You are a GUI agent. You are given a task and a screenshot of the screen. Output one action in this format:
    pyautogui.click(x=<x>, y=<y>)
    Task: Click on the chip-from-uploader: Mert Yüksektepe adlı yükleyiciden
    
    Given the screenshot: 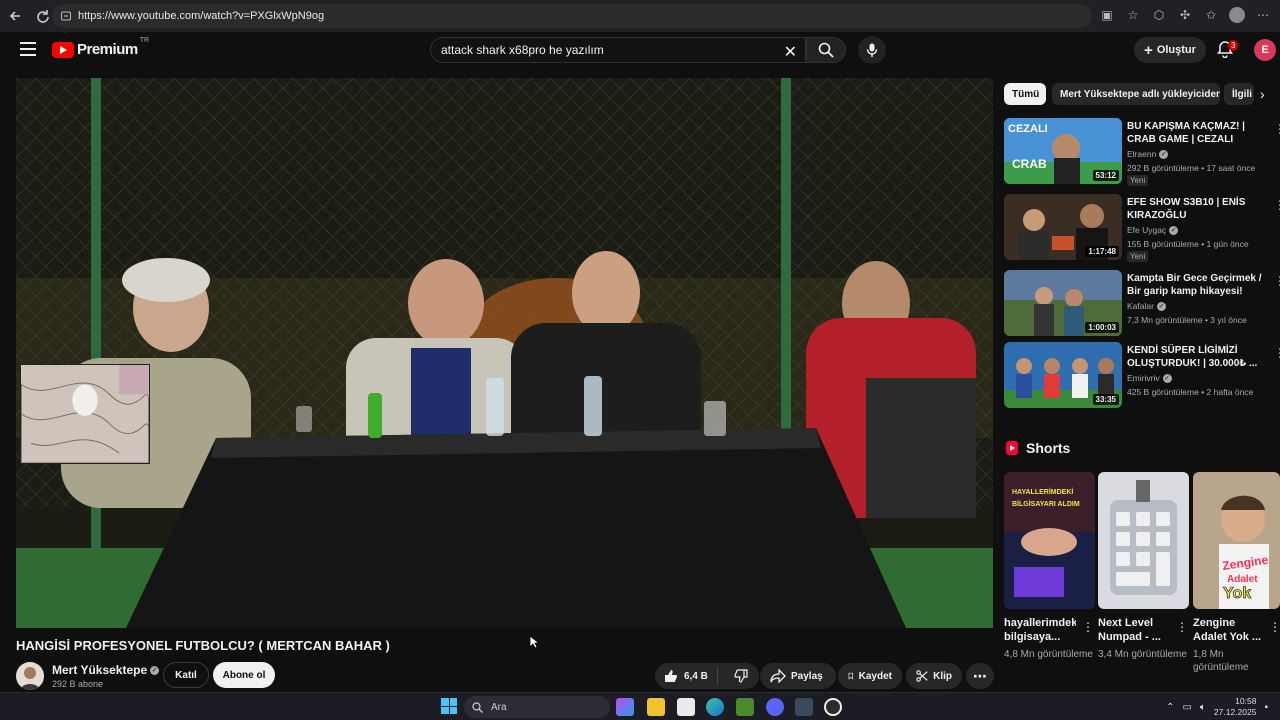 What is the action you would take?
    pyautogui.click(x=1136, y=94)
    